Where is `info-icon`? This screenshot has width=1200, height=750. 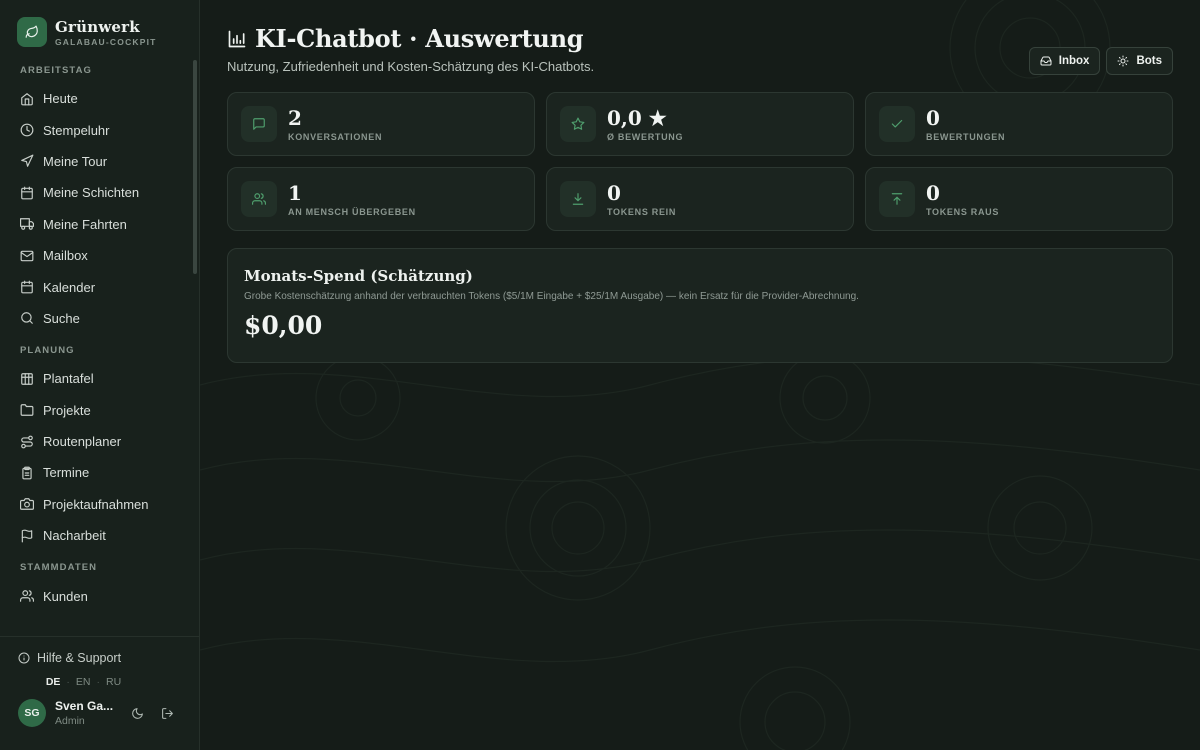 info-icon is located at coordinates (24, 658).